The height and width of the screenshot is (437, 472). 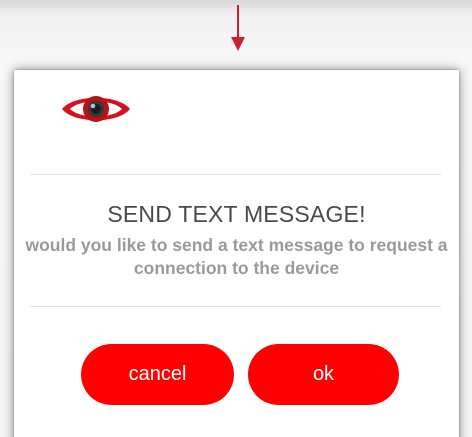 I want to click on eye-icon, so click(x=96, y=109).